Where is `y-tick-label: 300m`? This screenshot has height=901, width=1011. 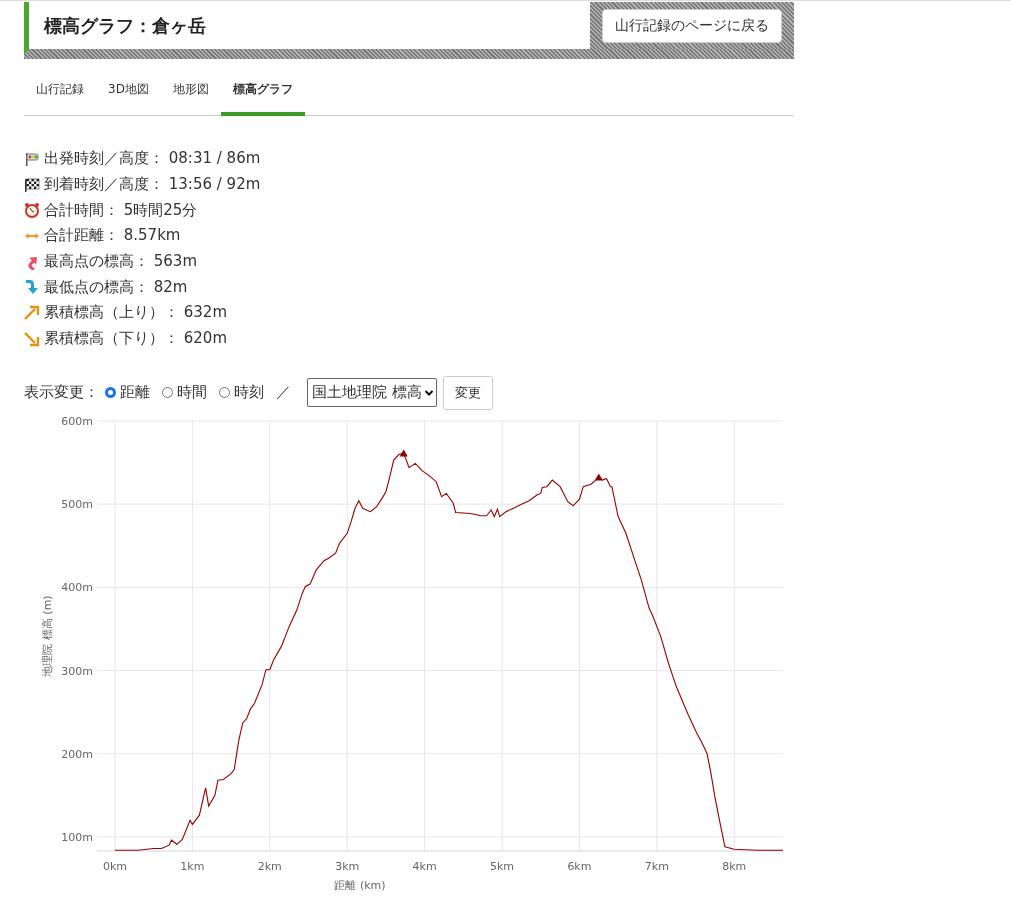 y-tick-label: 300m is located at coordinates (77, 670).